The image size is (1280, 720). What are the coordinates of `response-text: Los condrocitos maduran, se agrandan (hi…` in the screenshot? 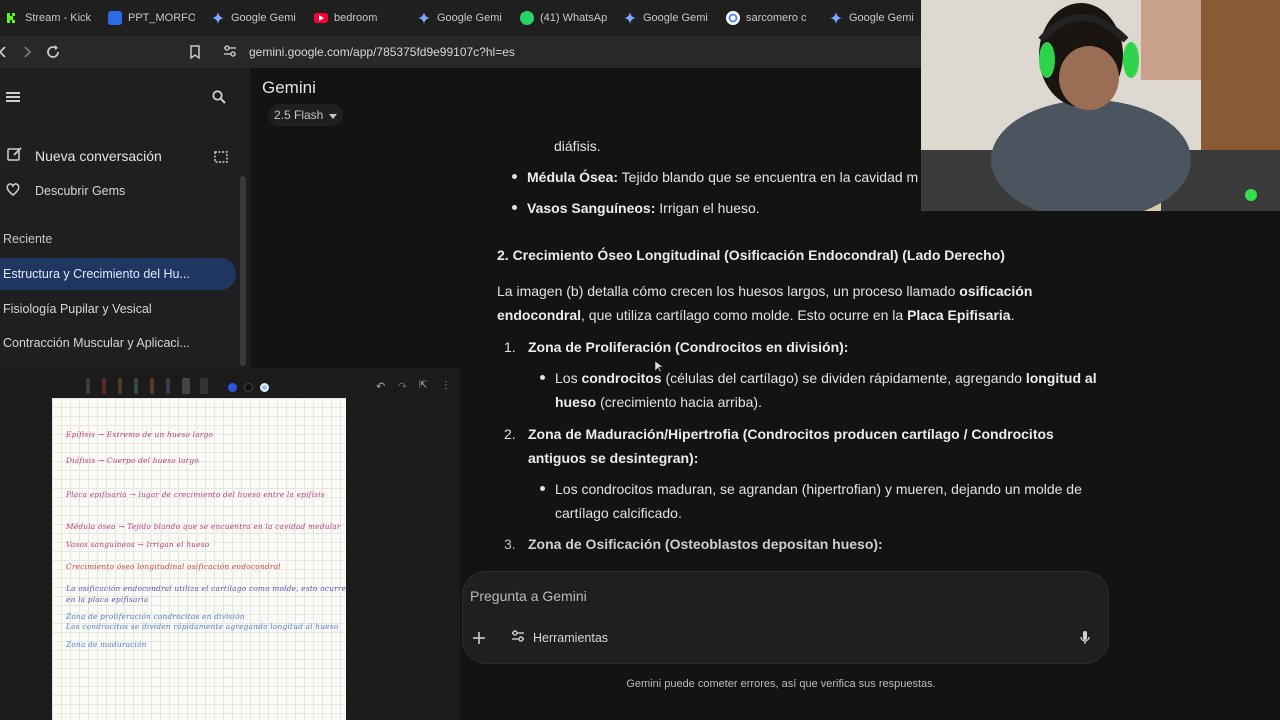 It's located at (818, 489).